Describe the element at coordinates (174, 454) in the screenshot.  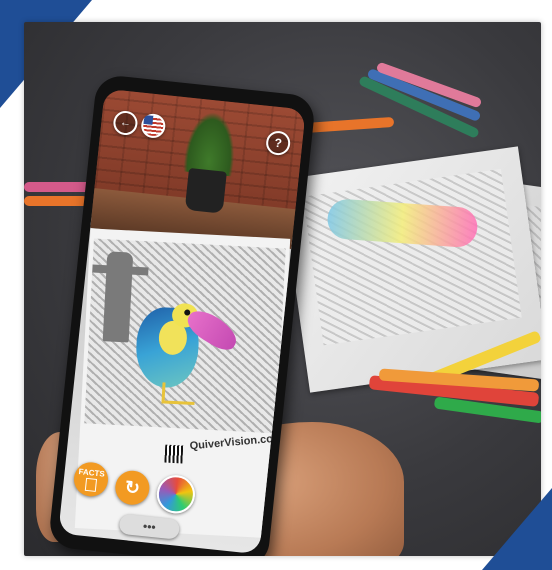
I see `qr-code` at that location.